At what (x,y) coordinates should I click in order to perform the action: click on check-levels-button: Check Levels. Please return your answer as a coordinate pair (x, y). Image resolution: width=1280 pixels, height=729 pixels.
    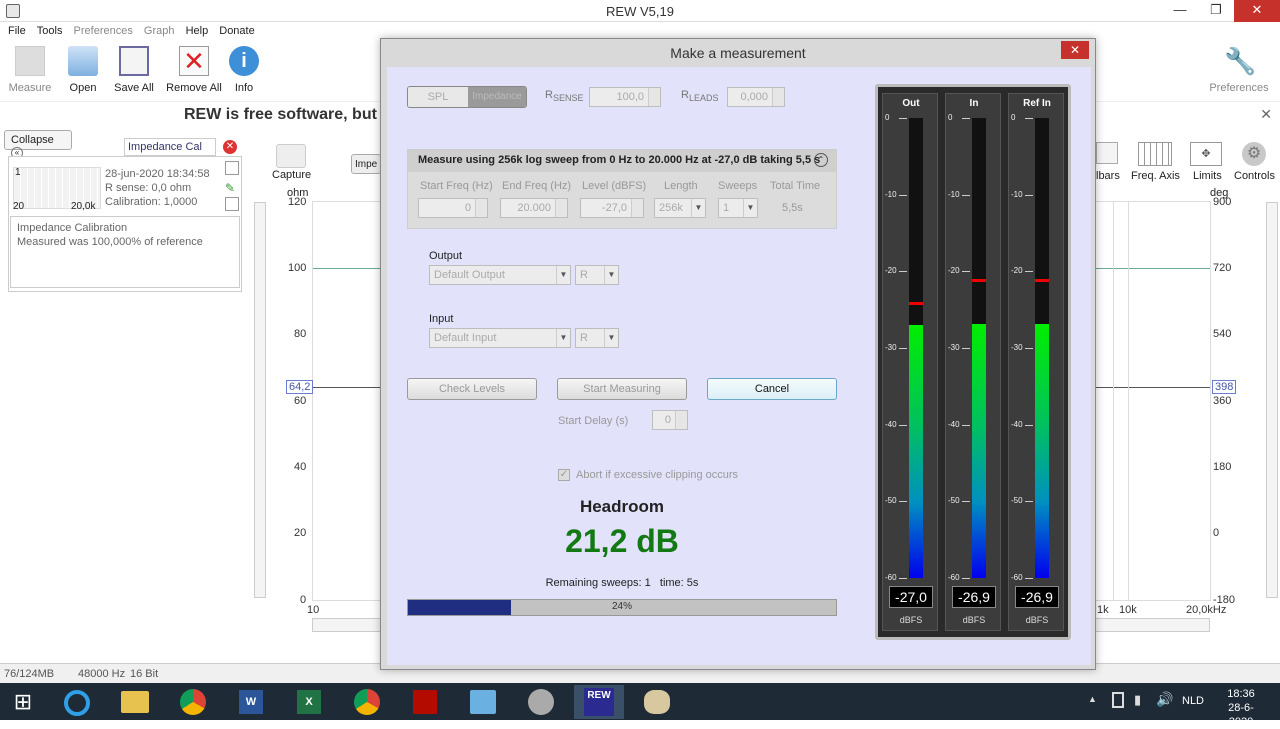
    Looking at the image, I should click on (472, 389).